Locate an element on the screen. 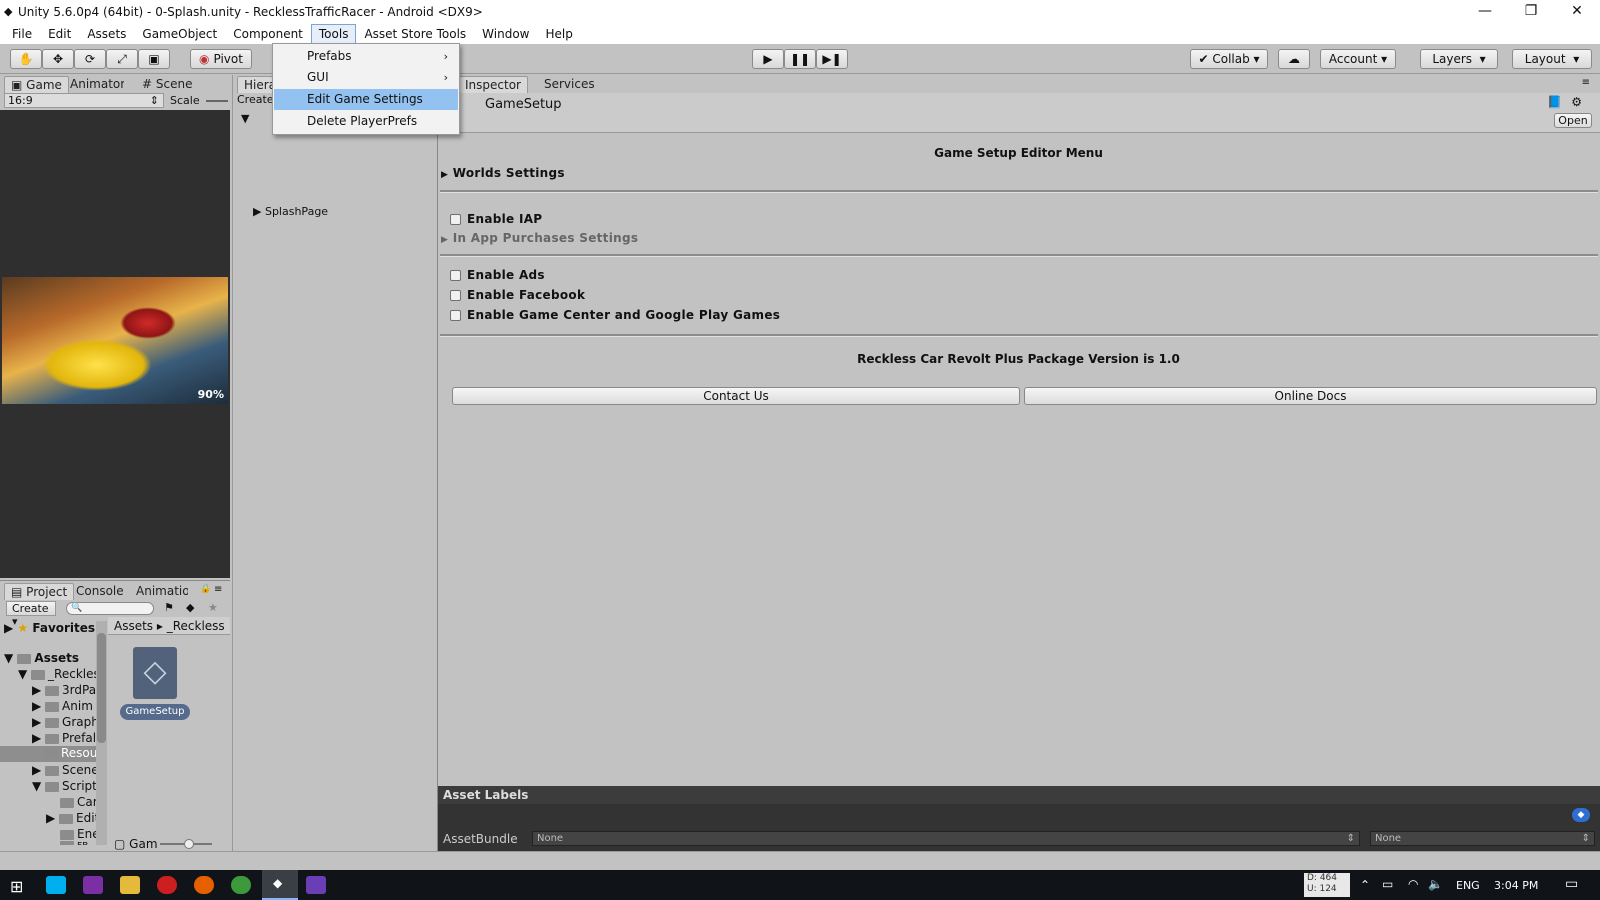 The height and width of the screenshot is (900, 1600). worlds-settings-foldout: ▶ Worlds Settings is located at coordinates (503, 173).